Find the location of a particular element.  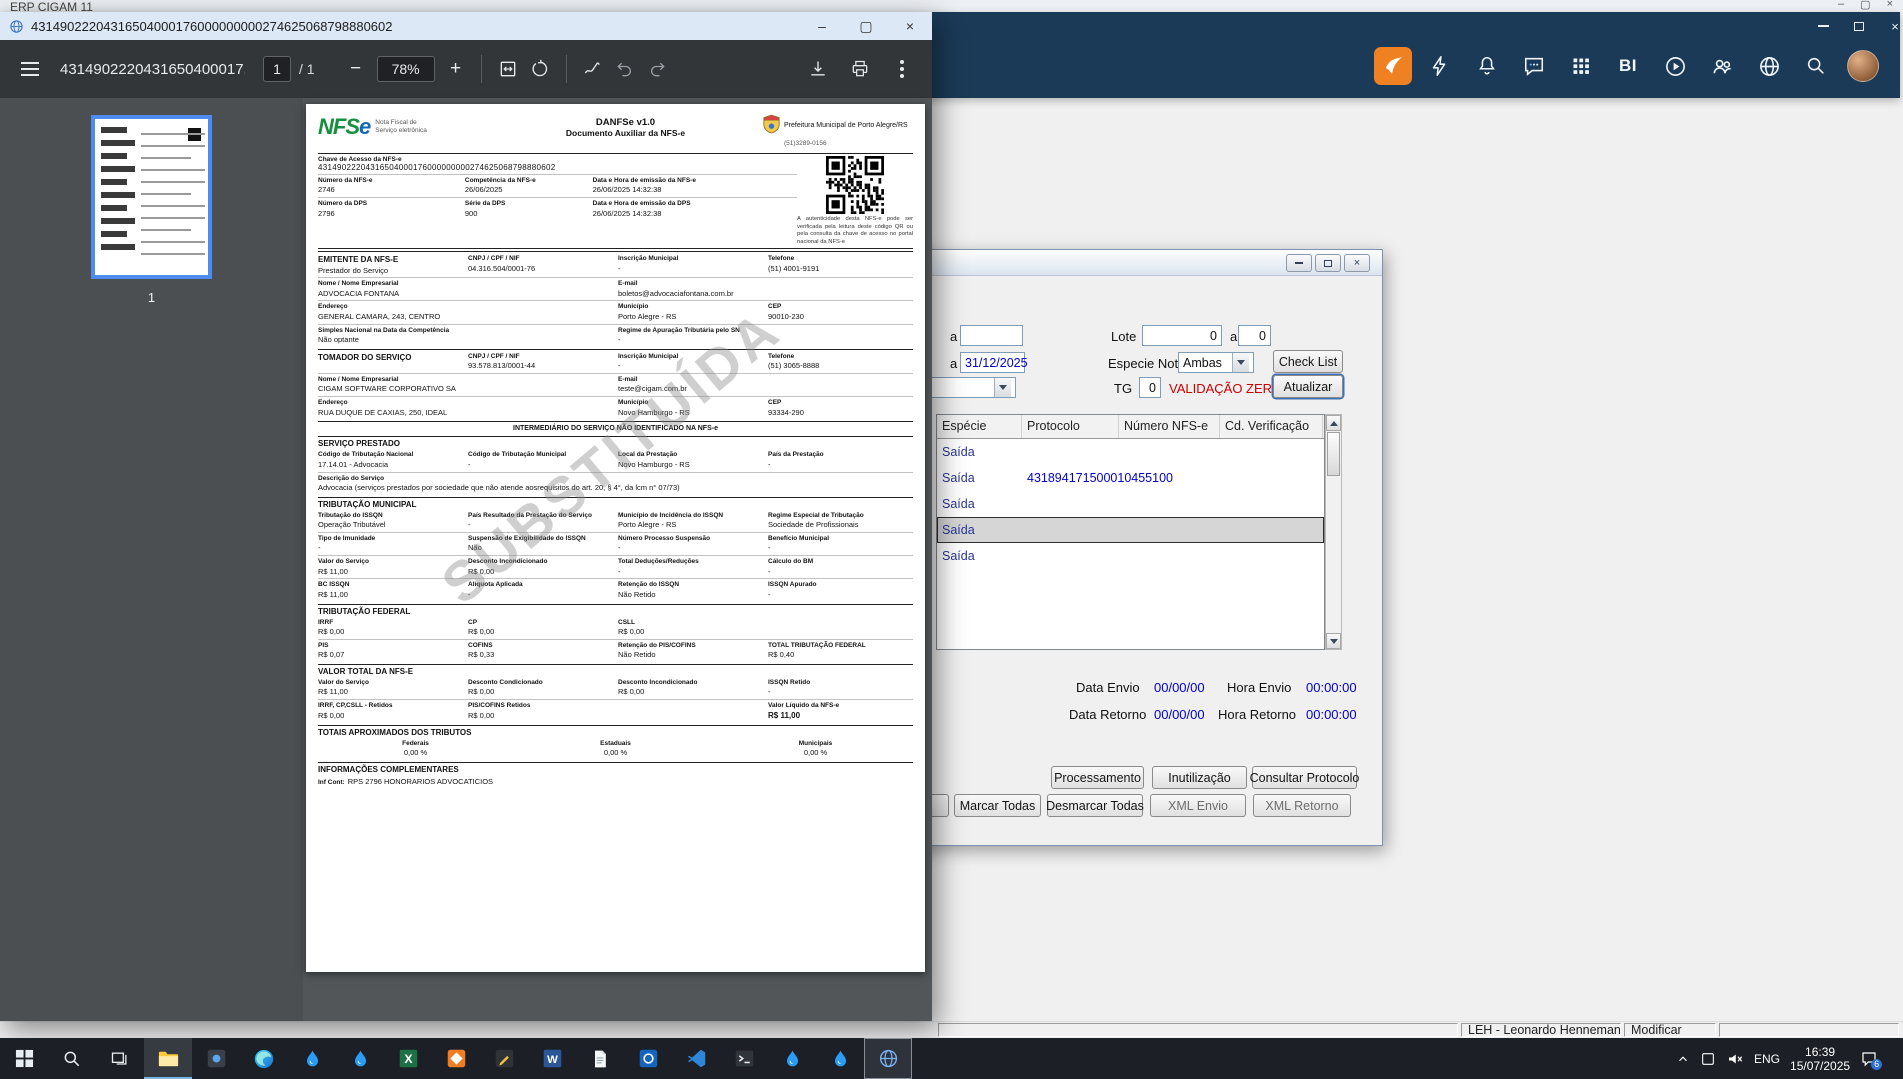

check-list-button: Check List is located at coordinates (1308, 361).